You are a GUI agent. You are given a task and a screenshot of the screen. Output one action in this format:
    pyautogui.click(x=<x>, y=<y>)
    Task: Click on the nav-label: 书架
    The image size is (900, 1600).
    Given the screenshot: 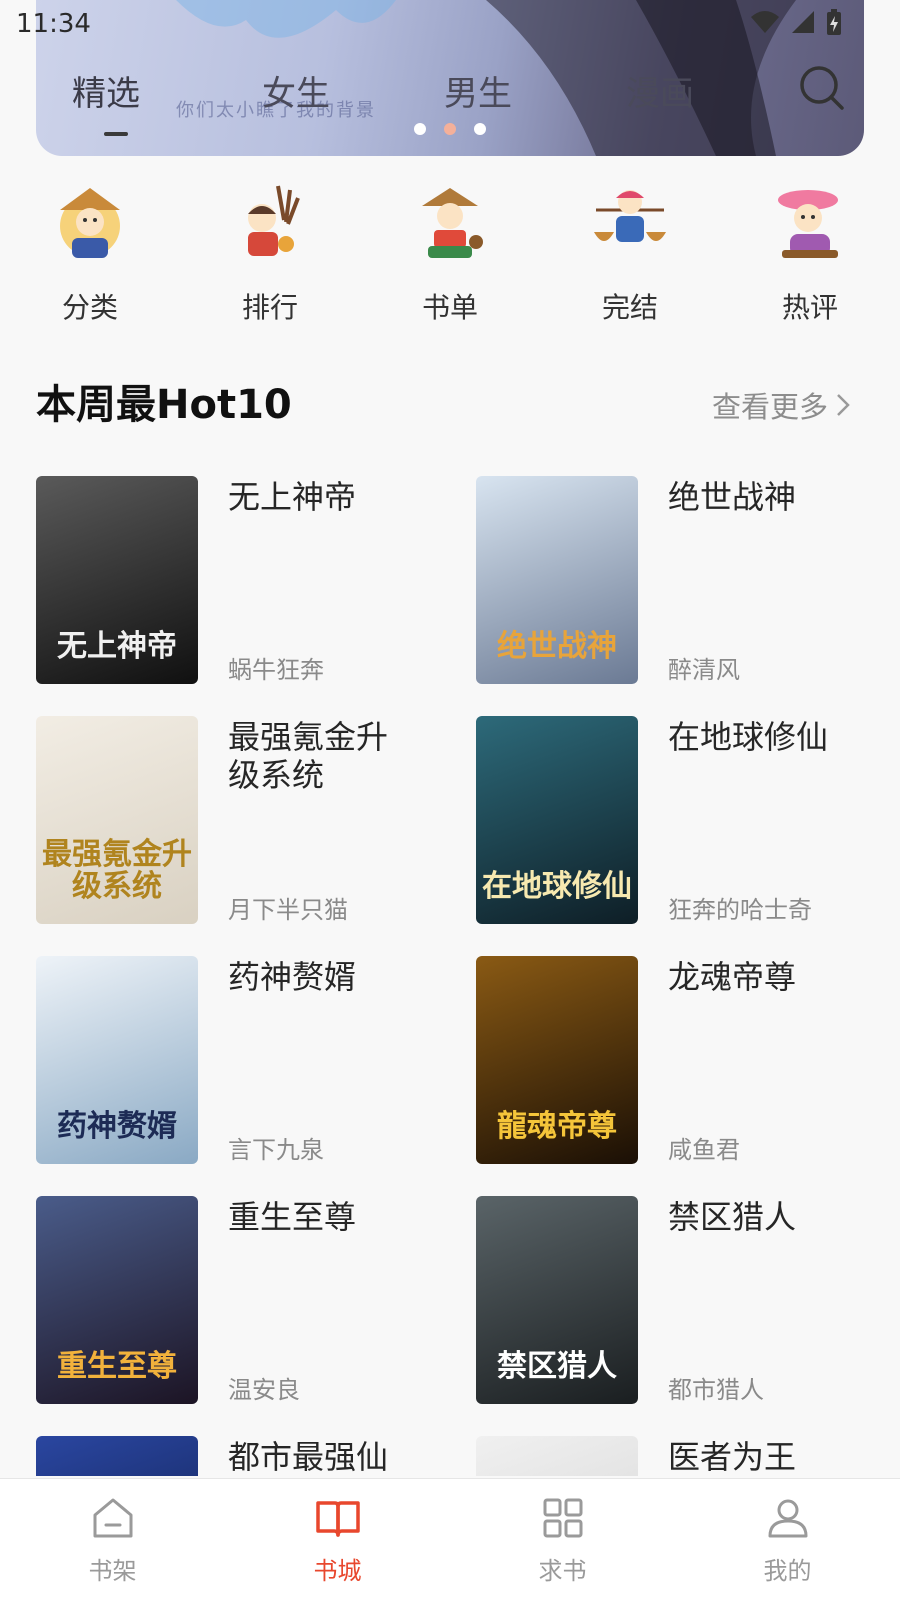 What is the action you would take?
    pyautogui.click(x=112, y=1571)
    